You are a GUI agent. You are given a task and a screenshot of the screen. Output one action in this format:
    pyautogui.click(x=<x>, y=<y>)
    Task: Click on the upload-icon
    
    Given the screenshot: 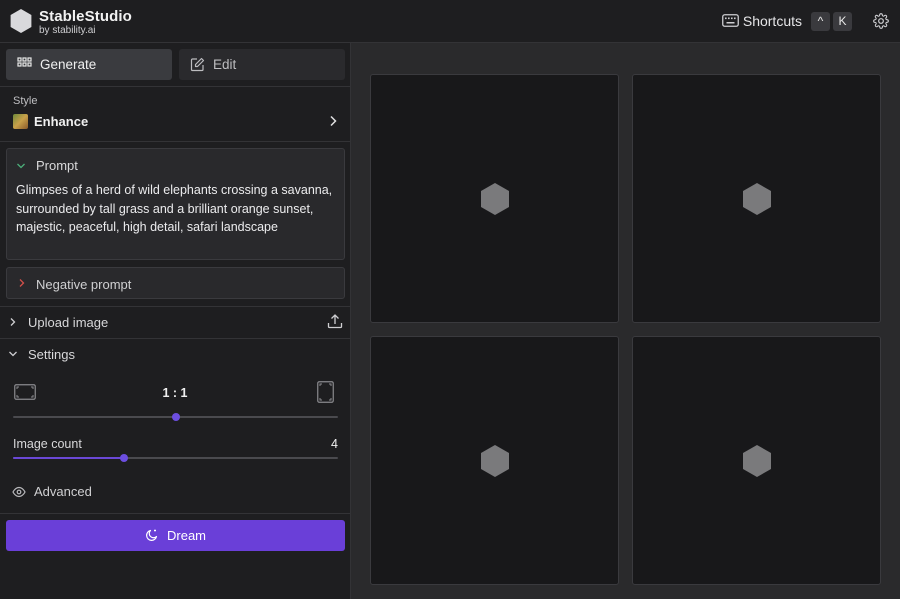 What is the action you would take?
    pyautogui.click(x=335, y=321)
    